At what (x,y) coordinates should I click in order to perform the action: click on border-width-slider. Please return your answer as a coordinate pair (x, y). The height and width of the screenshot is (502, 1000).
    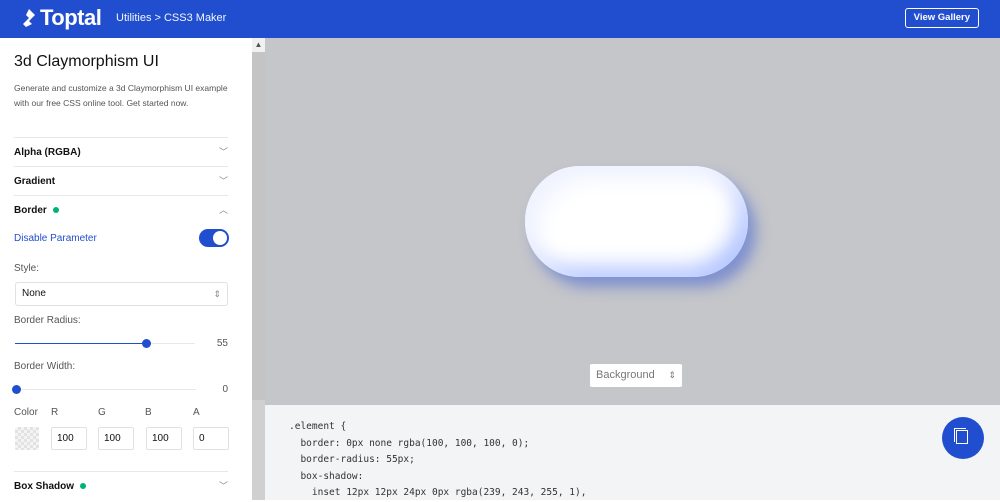
    Looking at the image, I should click on (104, 389).